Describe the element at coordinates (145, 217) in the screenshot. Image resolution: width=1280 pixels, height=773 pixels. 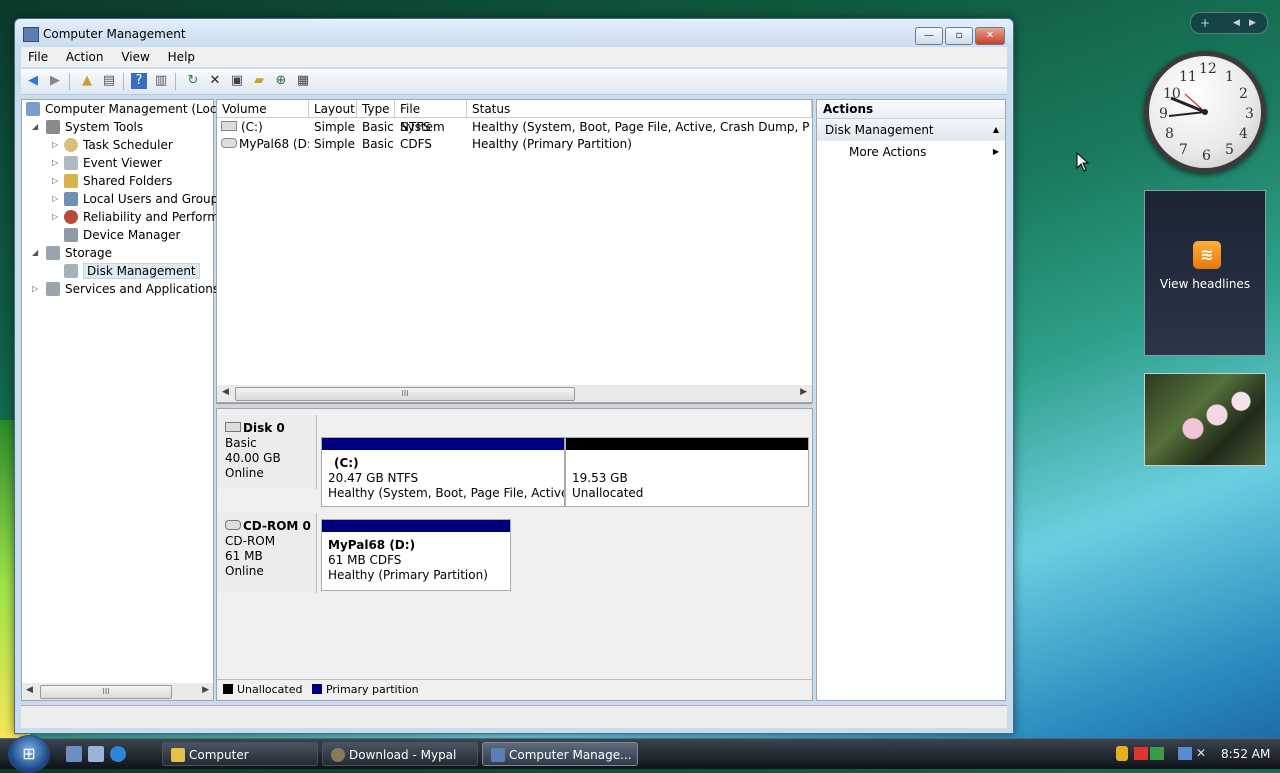
I see `tree-item-reliability: Reliability and Performa` at that location.